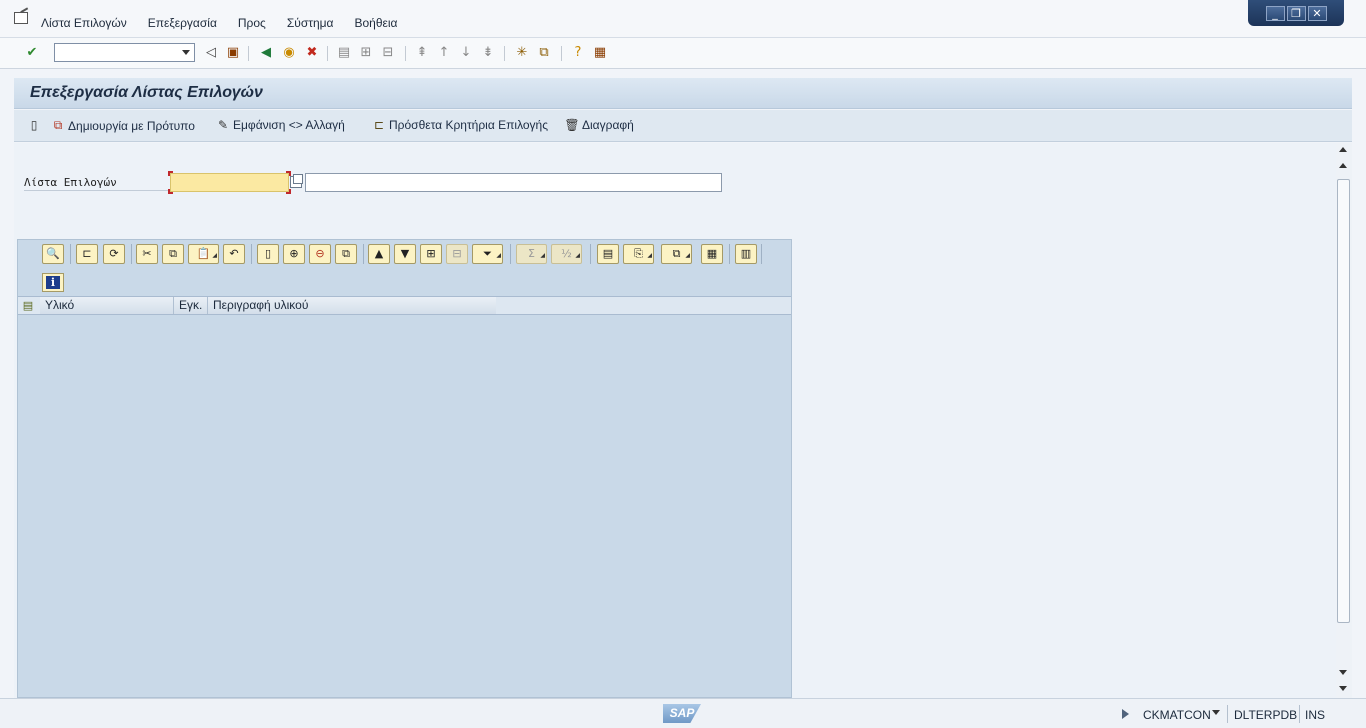  What do you see at coordinates (191, 305) in the screenshot?
I see `column-header-plant: Εγκ.` at bounding box center [191, 305].